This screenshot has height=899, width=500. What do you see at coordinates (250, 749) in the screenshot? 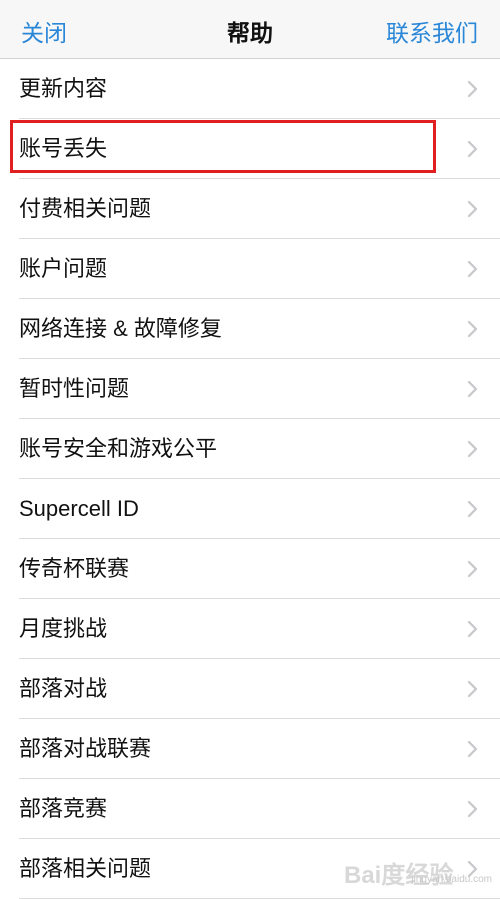
I see `list-item-clan-war-league: 部落对战联赛` at bounding box center [250, 749].